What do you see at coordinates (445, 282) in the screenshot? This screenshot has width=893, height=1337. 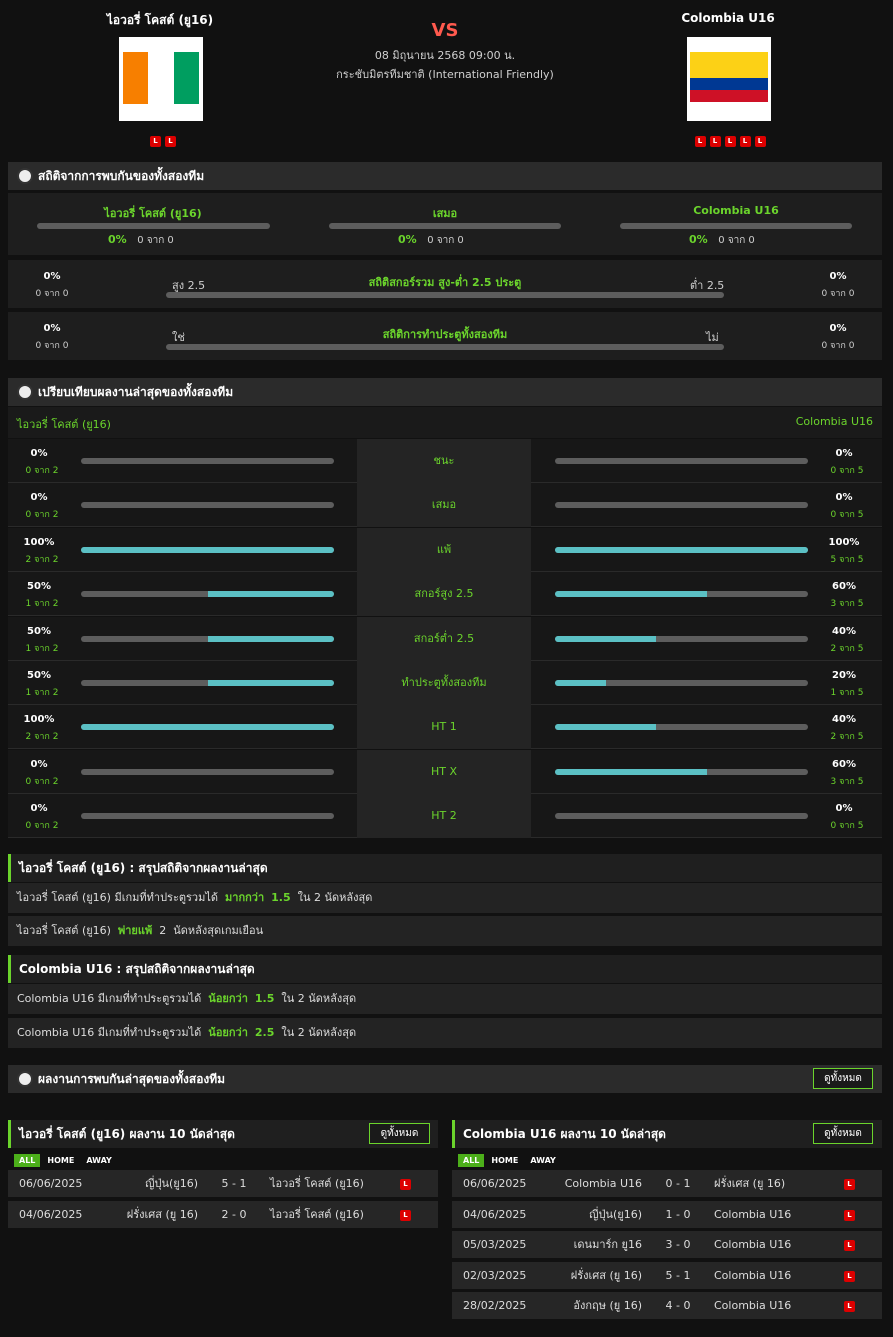 I see `ou-title: สถิติสกอร์รวม สูง-ต่ำ 2.5 ประตู` at bounding box center [445, 282].